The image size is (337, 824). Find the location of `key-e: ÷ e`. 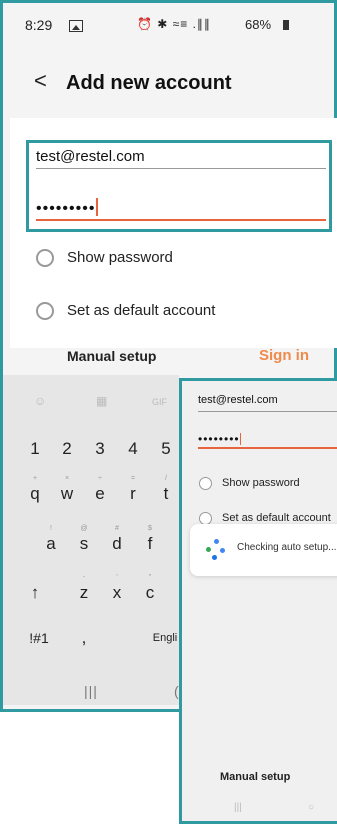

key-e: ÷ e is located at coordinates (100, 492).